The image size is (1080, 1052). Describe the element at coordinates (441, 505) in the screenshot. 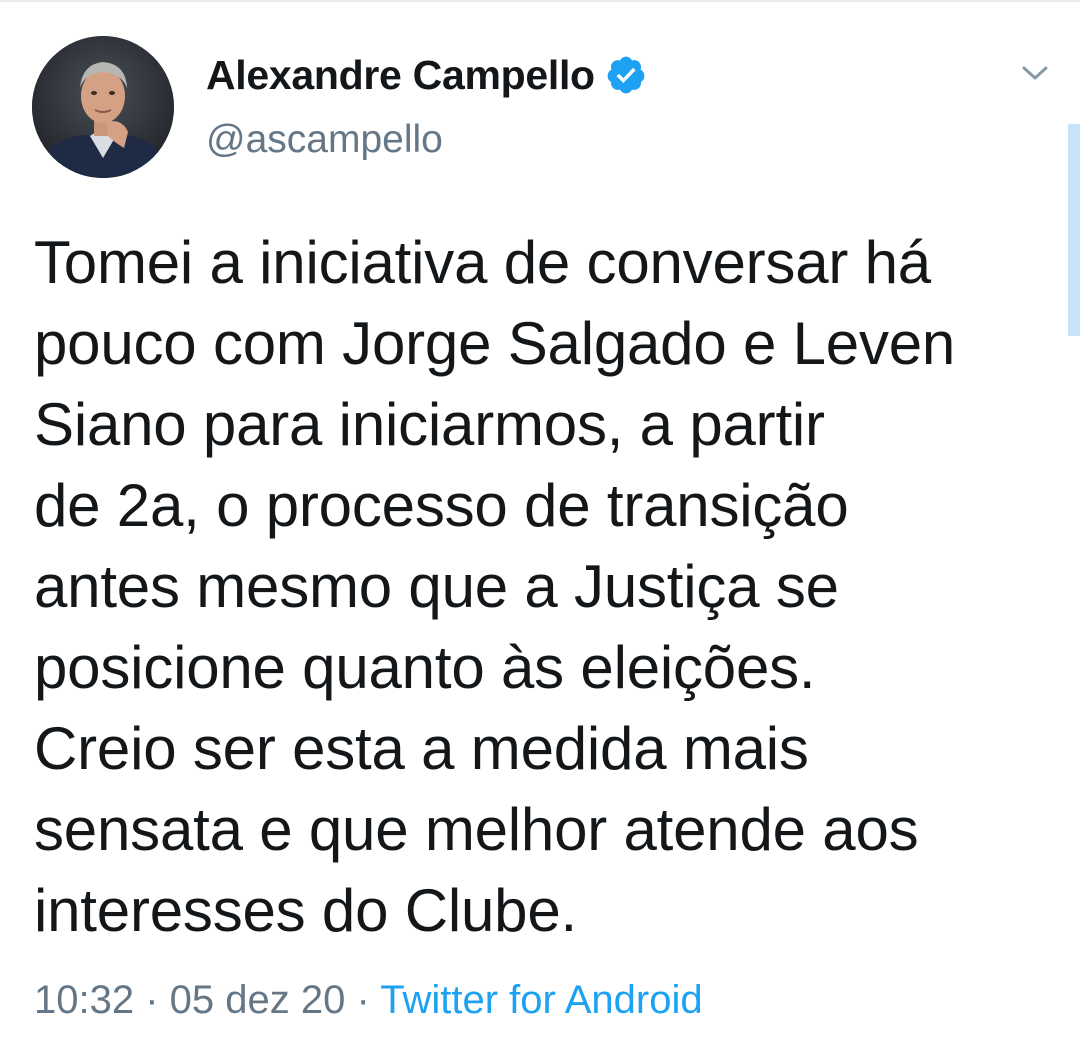

I see `tweet-text-line: de 2a, o processo de transição` at that location.